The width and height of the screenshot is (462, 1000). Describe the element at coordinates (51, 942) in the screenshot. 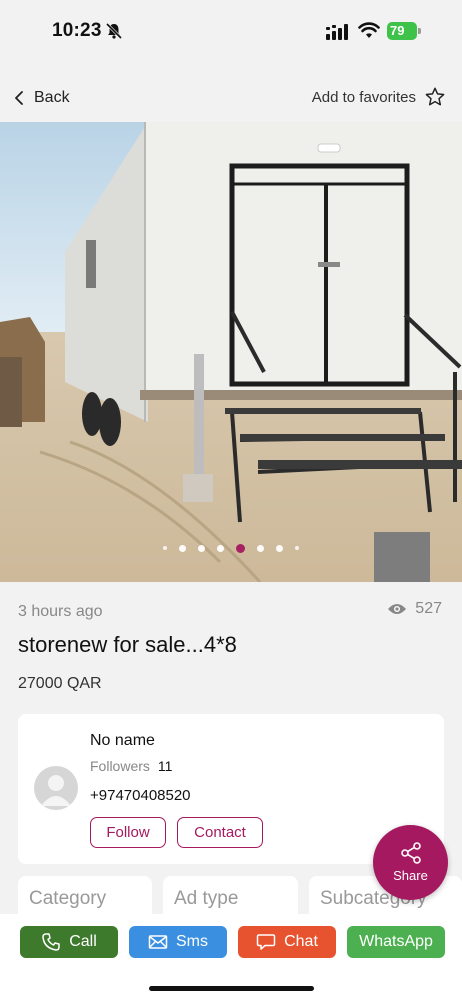

I see `phone-icon` at that location.